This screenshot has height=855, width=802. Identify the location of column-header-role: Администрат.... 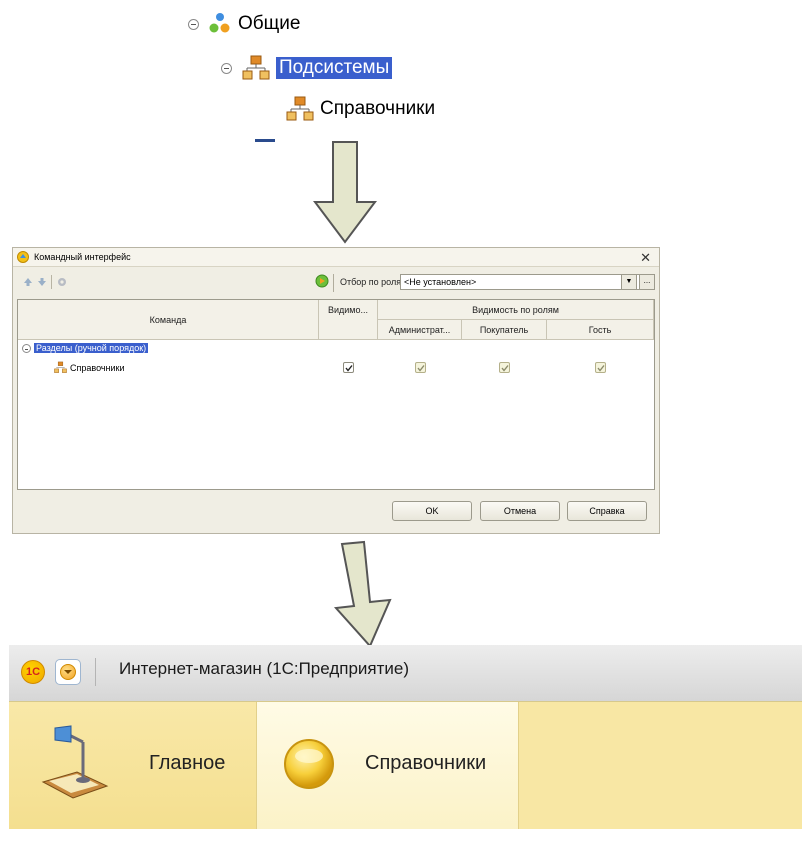
(420, 330).